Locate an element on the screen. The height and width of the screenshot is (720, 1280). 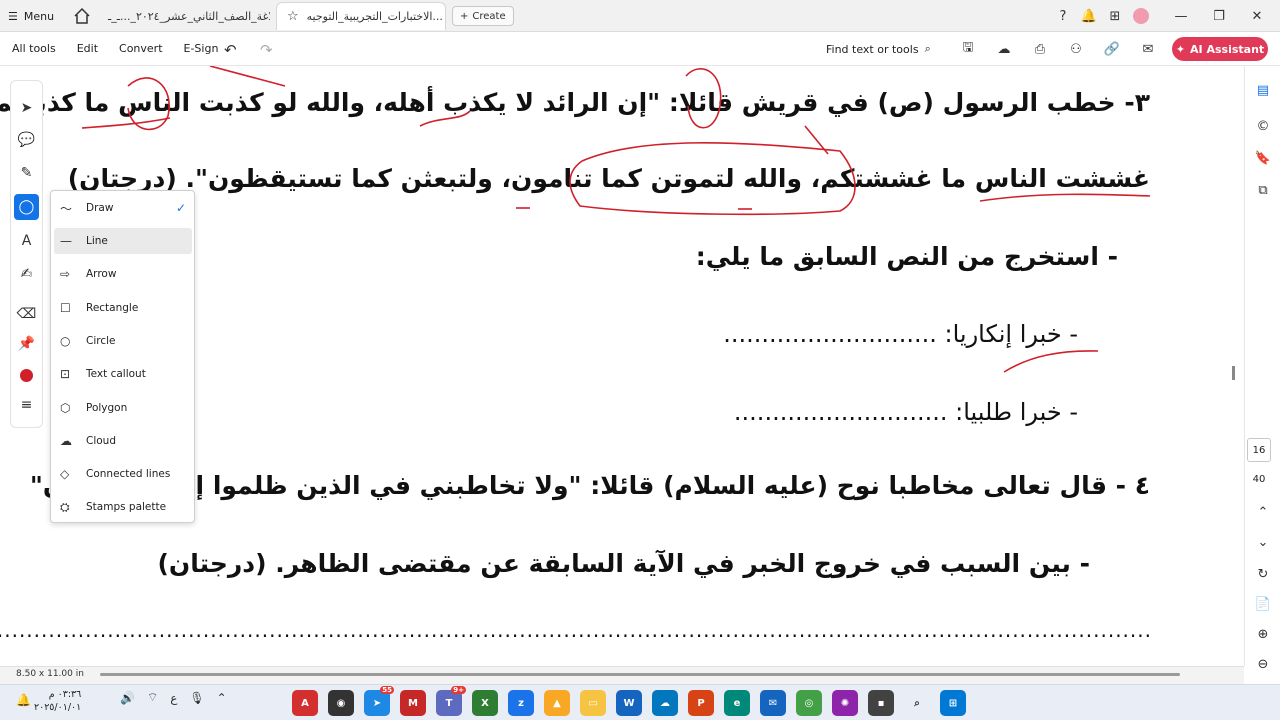
minimize-icon: — is located at coordinates (1181, 16).